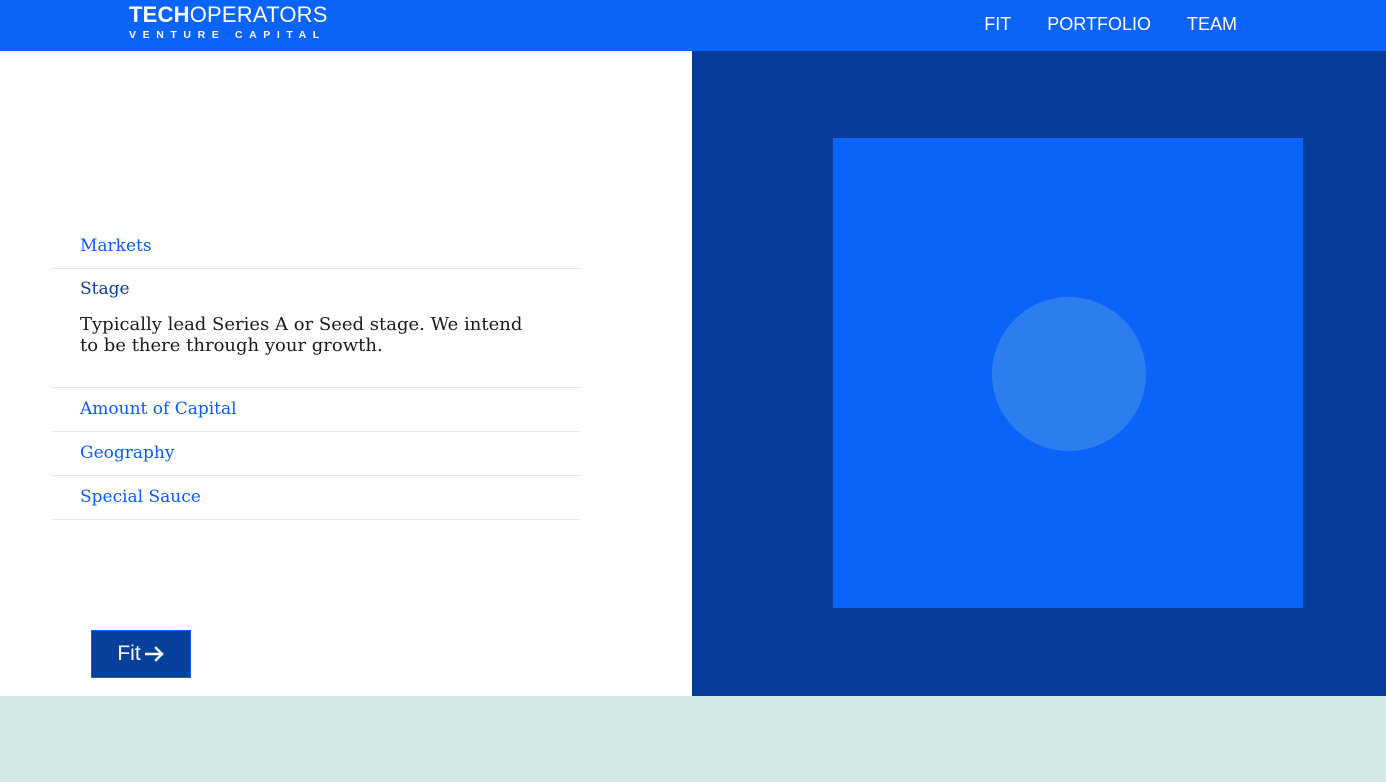 Image resolution: width=1386 pixels, height=782 pixels. I want to click on illustration-circle, so click(1069, 374).